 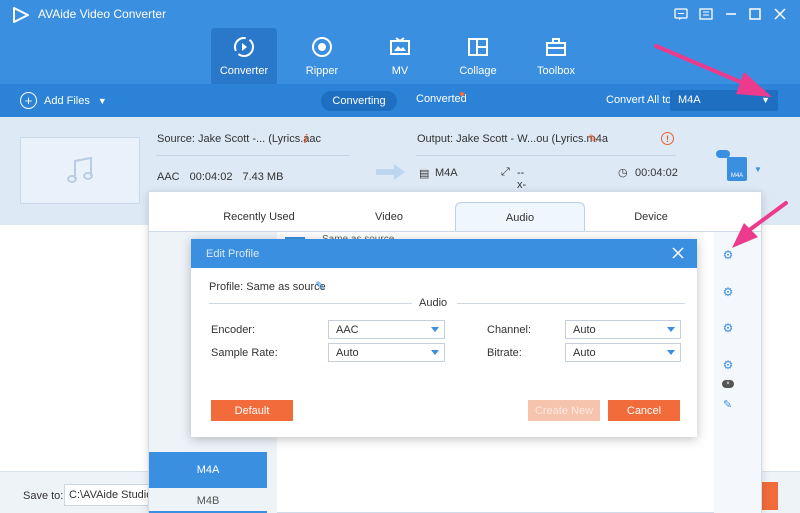 I want to click on output-filename: Output: Jake Scott - W...ou (Lyrics.m4a, so click(x=512, y=139).